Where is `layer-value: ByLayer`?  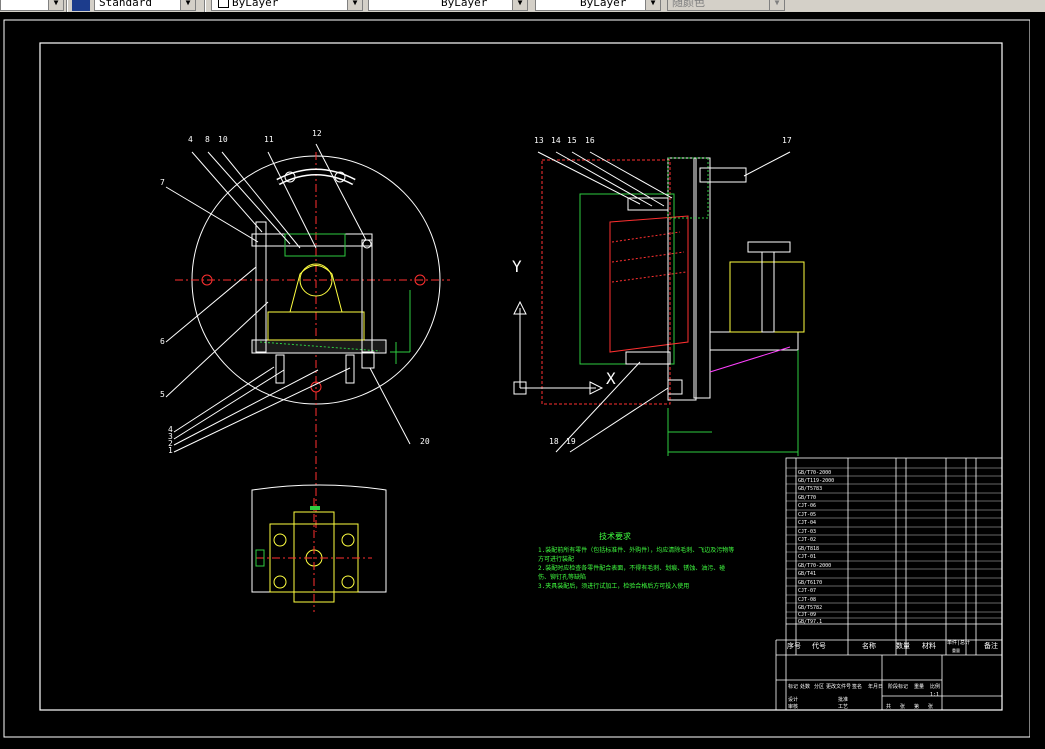 layer-value: ByLayer is located at coordinates (255, 4).